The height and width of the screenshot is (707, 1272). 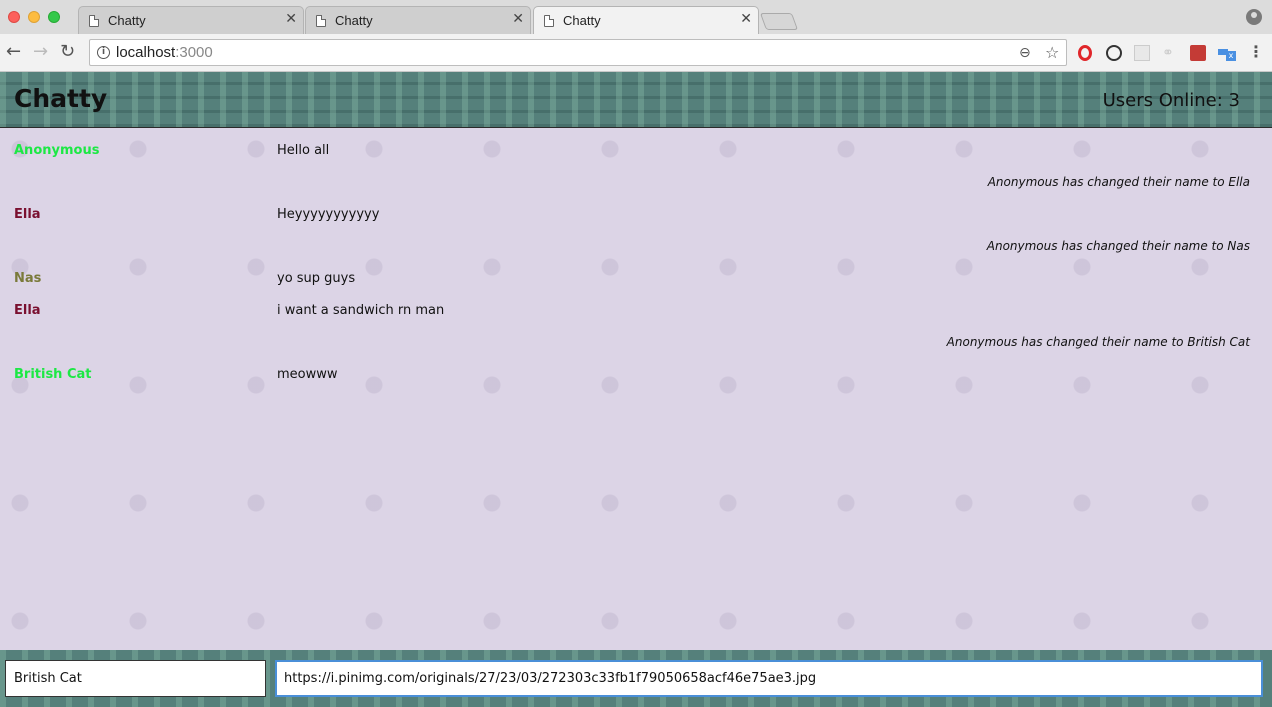 What do you see at coordinates (1254, 17) in the screenshot?
I see `profile-icon` at bounding box center [1254, 17].